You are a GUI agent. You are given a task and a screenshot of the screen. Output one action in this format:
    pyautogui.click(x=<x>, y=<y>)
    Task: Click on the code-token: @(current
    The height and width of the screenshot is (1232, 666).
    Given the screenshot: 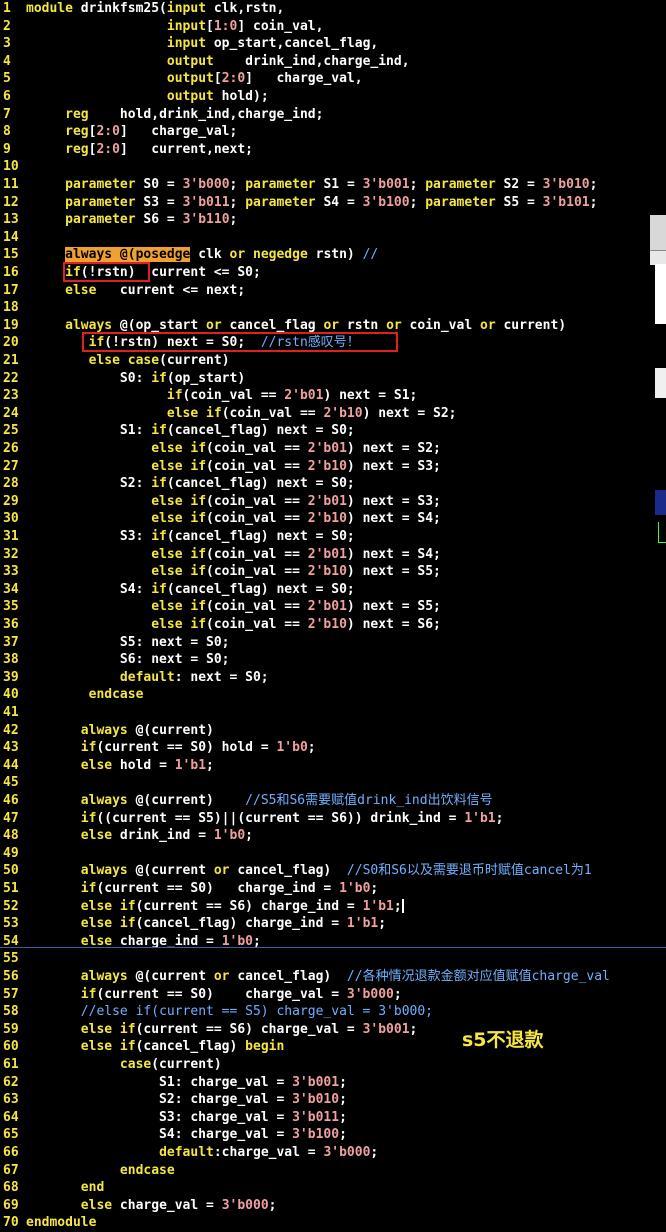 What is the action you would take?
    pyautogui.click(x=170, y=871)
    